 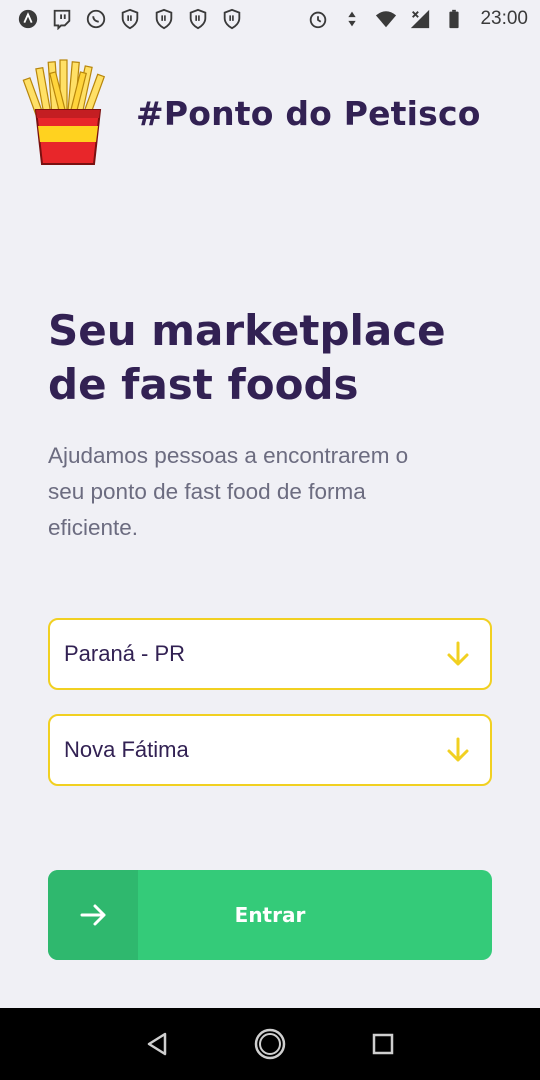 What do you see at coordinates (383, 1044) in the screenshot?
I see `recents-icon` at bounding box center [383, 1044].